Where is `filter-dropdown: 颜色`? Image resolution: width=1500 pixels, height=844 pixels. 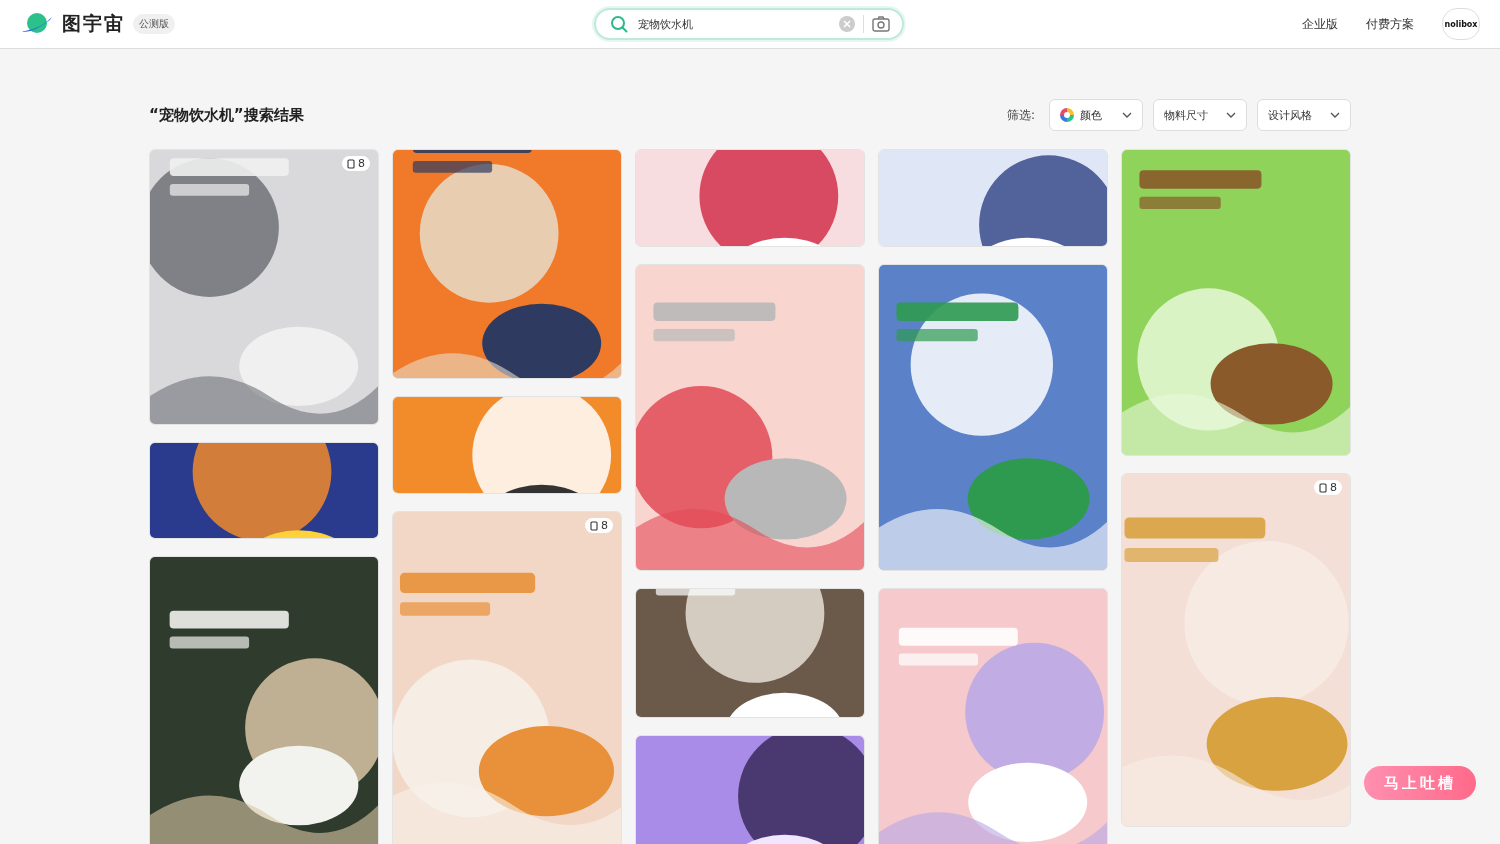
filter-dropdown: 颜色 is located at coordinates (1096, 115).